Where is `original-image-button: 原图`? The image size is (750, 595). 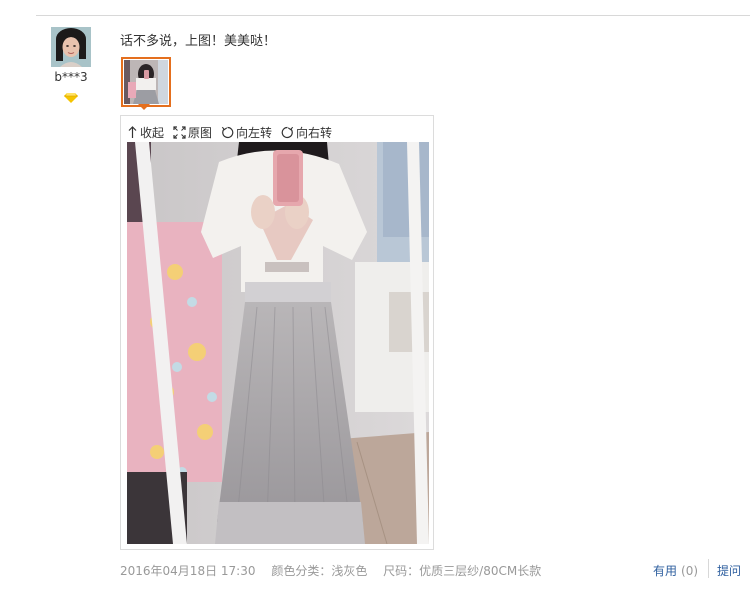 original-image-button: 原图 is located at coordinates (192, 132).